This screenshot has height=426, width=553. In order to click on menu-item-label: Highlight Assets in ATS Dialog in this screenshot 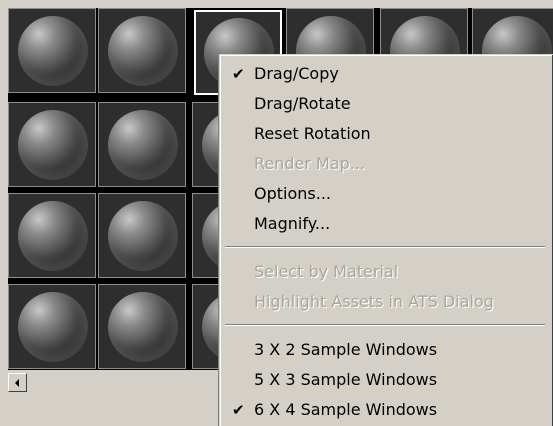, I will do `click(374, 301)`.